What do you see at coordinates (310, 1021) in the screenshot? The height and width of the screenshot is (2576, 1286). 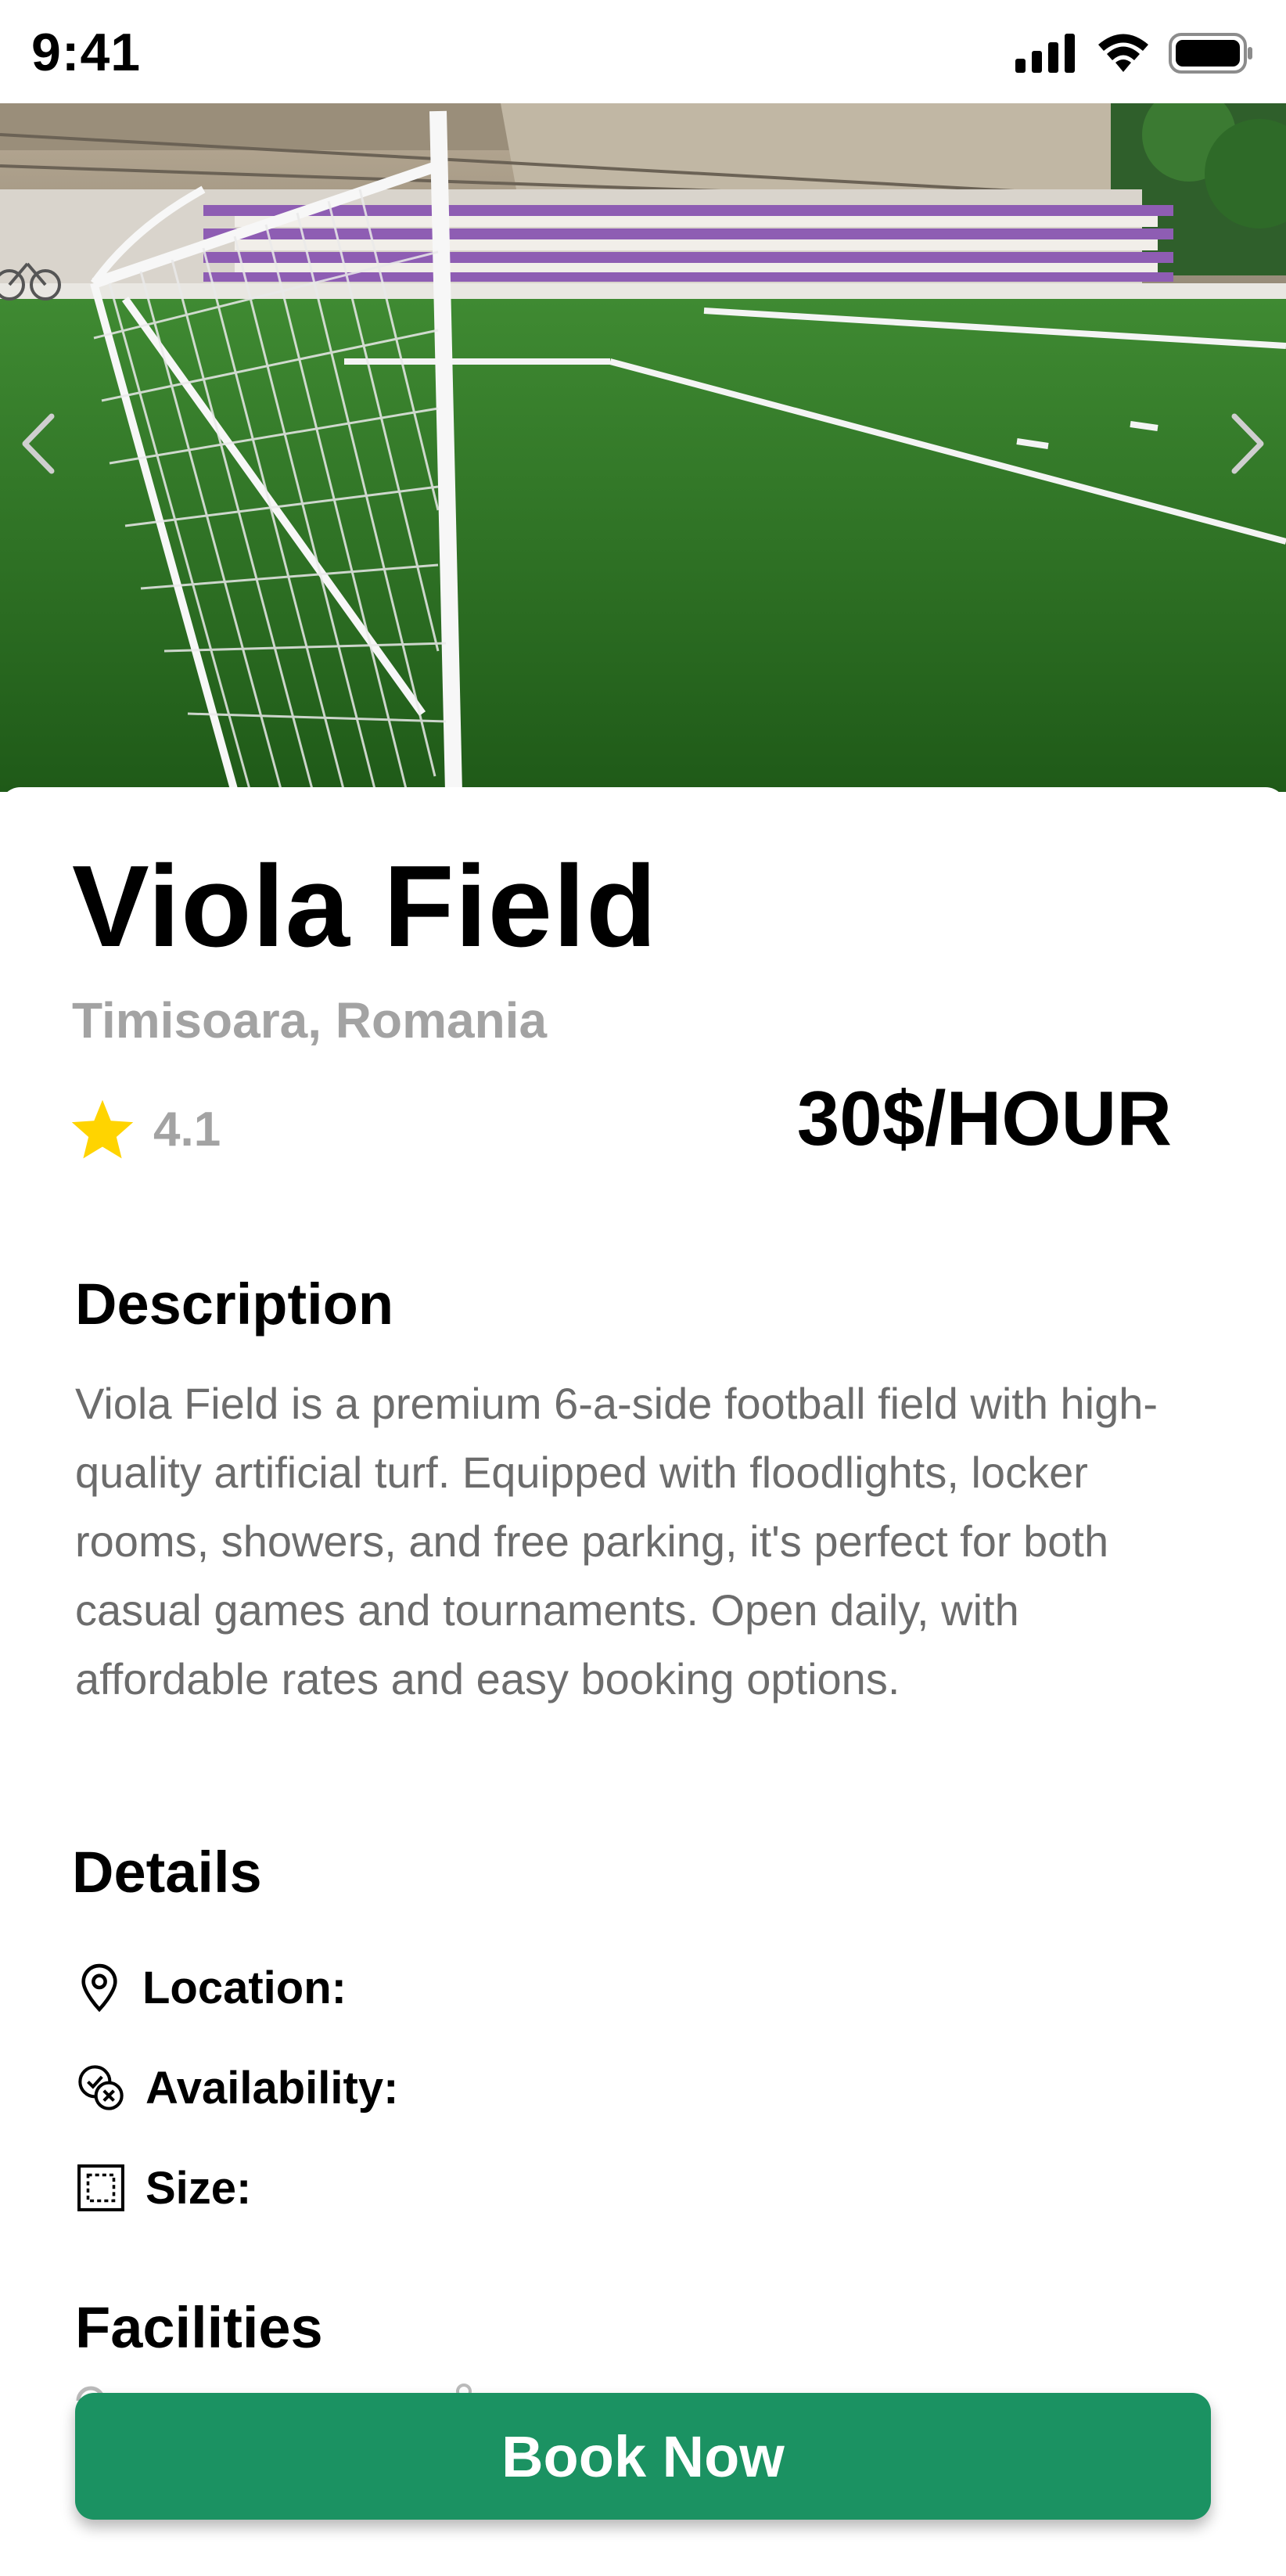 I see `field-location: Timisoara, Romania` at bounding box center [310, 1021].